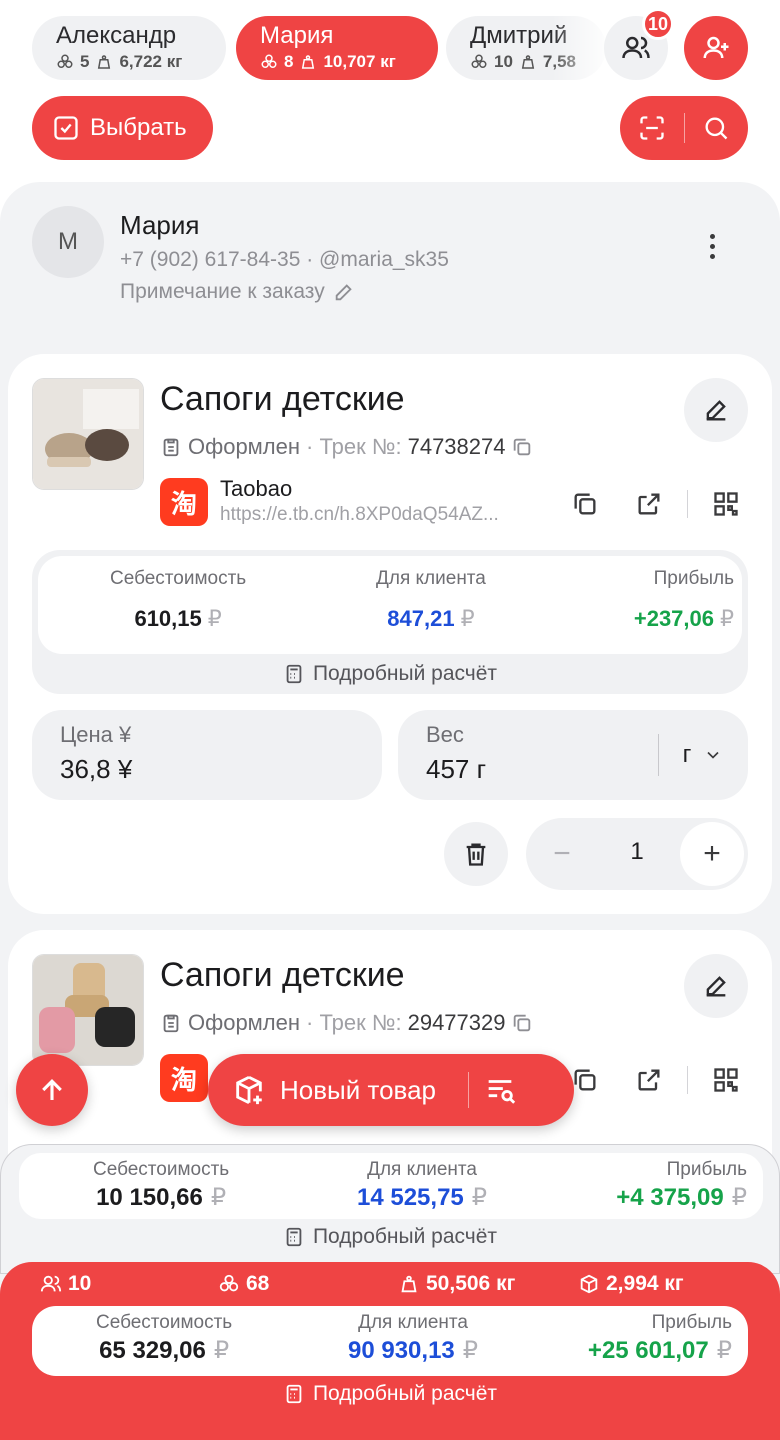  I want to click on client-price-value: 90 930,13, so click(401, 1350).